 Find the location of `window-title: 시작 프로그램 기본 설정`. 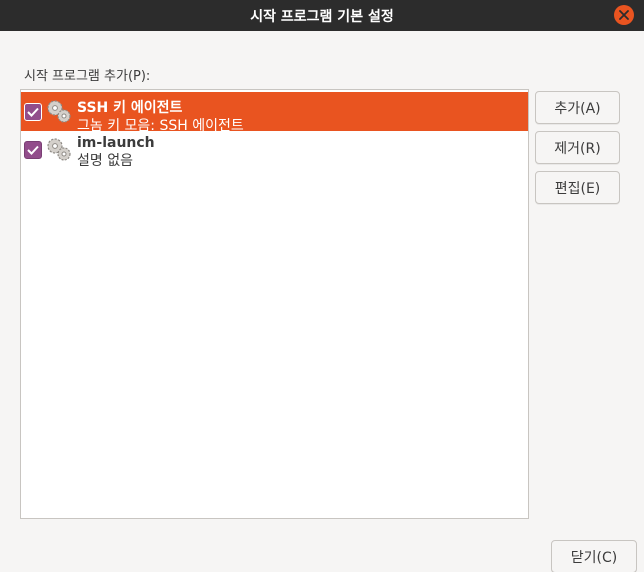

window-title: 시작 프로그램 기본 설정 is located at coordinates (322, 16).